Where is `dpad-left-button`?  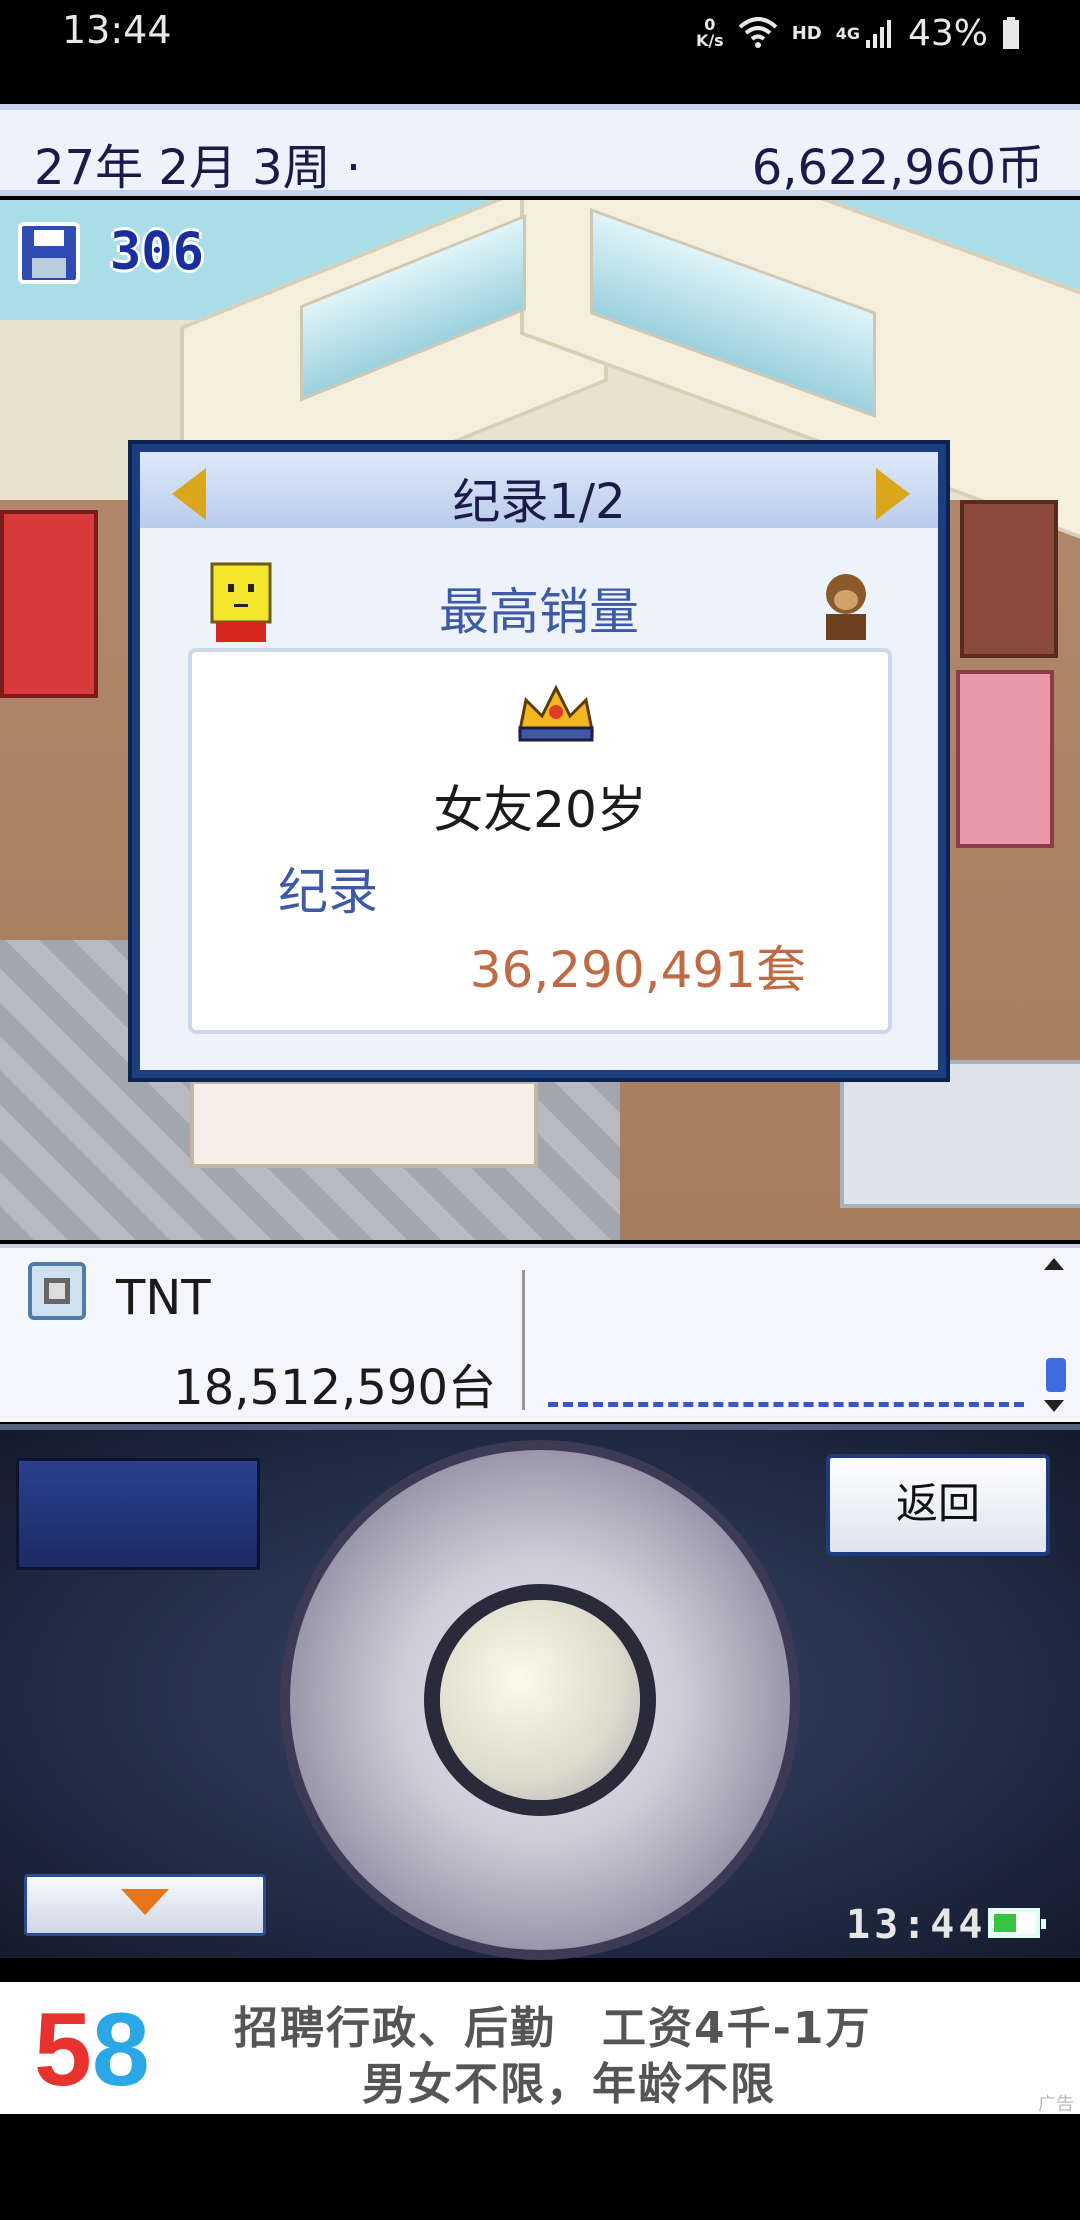
dpad-left-button is located at coordinates (370, 1700).